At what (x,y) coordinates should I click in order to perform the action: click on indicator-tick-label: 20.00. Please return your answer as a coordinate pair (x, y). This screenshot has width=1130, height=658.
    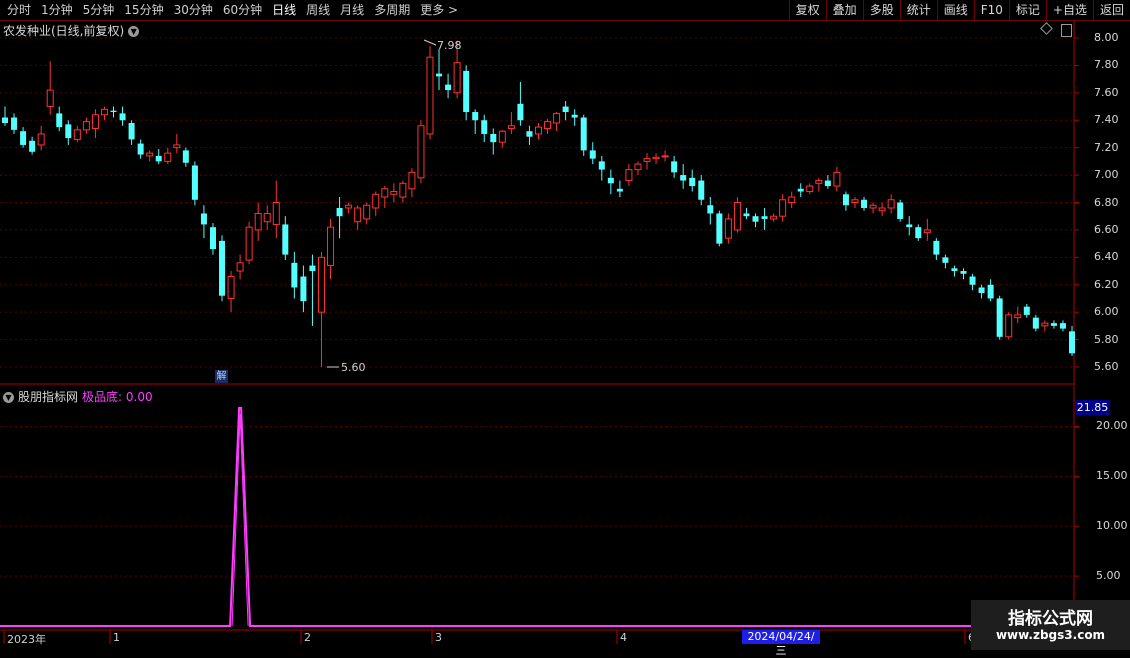
    Looking at the image, I should click on (1112, 426).